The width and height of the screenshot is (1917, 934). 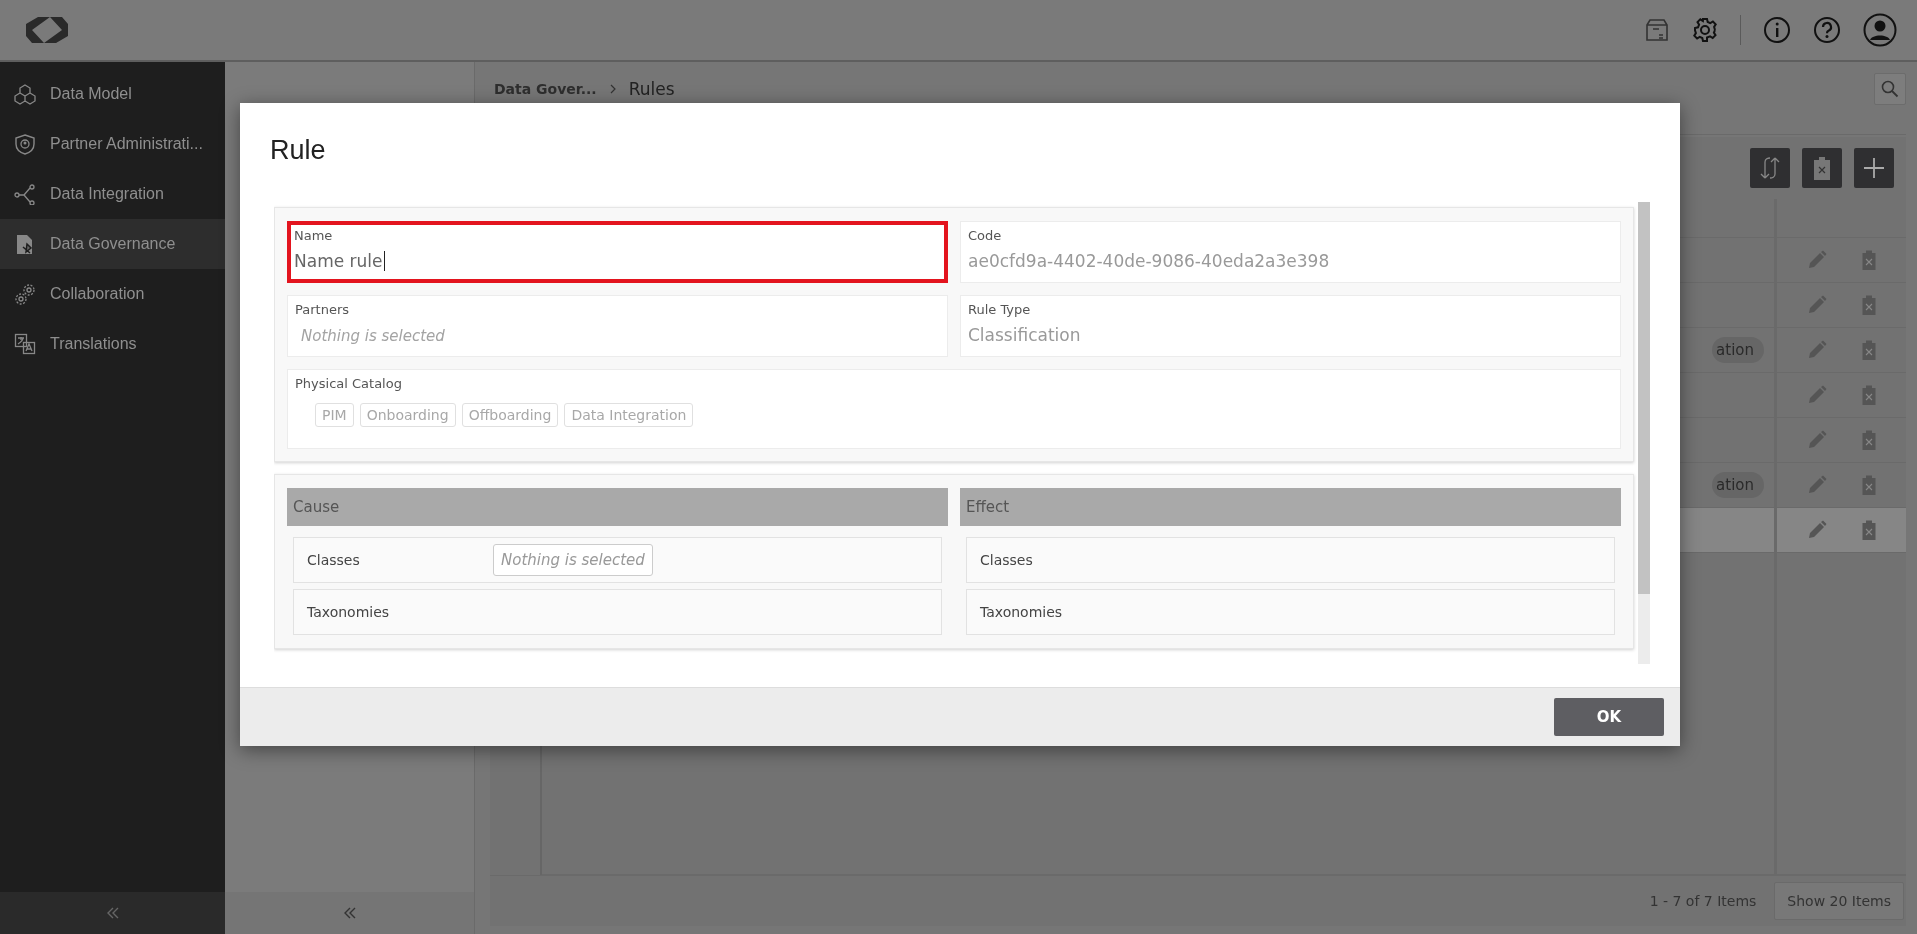 I want to click on scrollbar, so click(x=1644, y=433).